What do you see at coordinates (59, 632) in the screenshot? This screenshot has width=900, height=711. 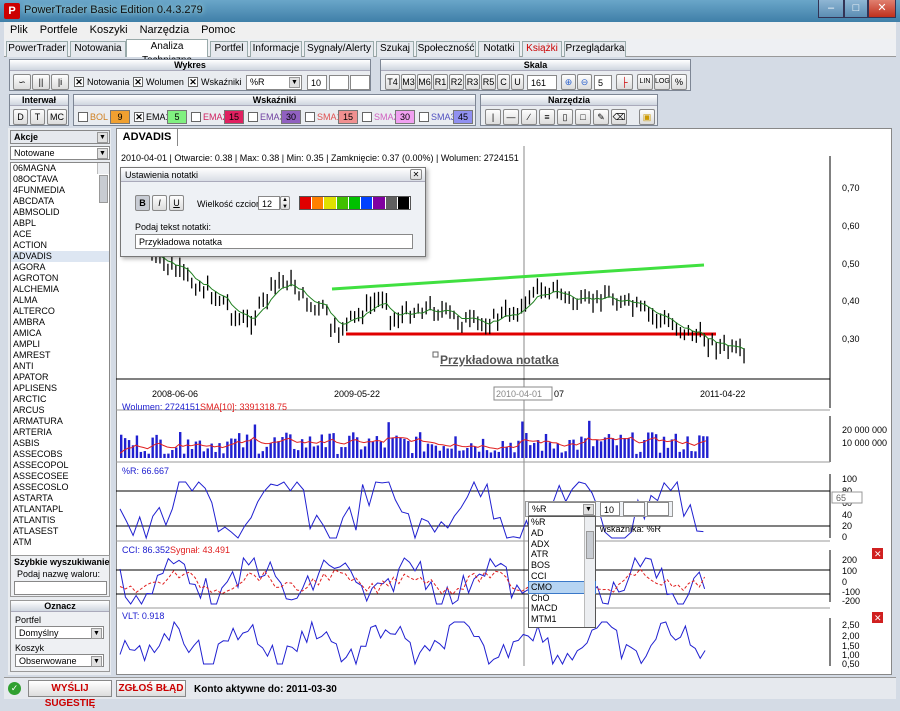 I see `portfel-select: Domyślny ▼` at bounding box center [59, 632].